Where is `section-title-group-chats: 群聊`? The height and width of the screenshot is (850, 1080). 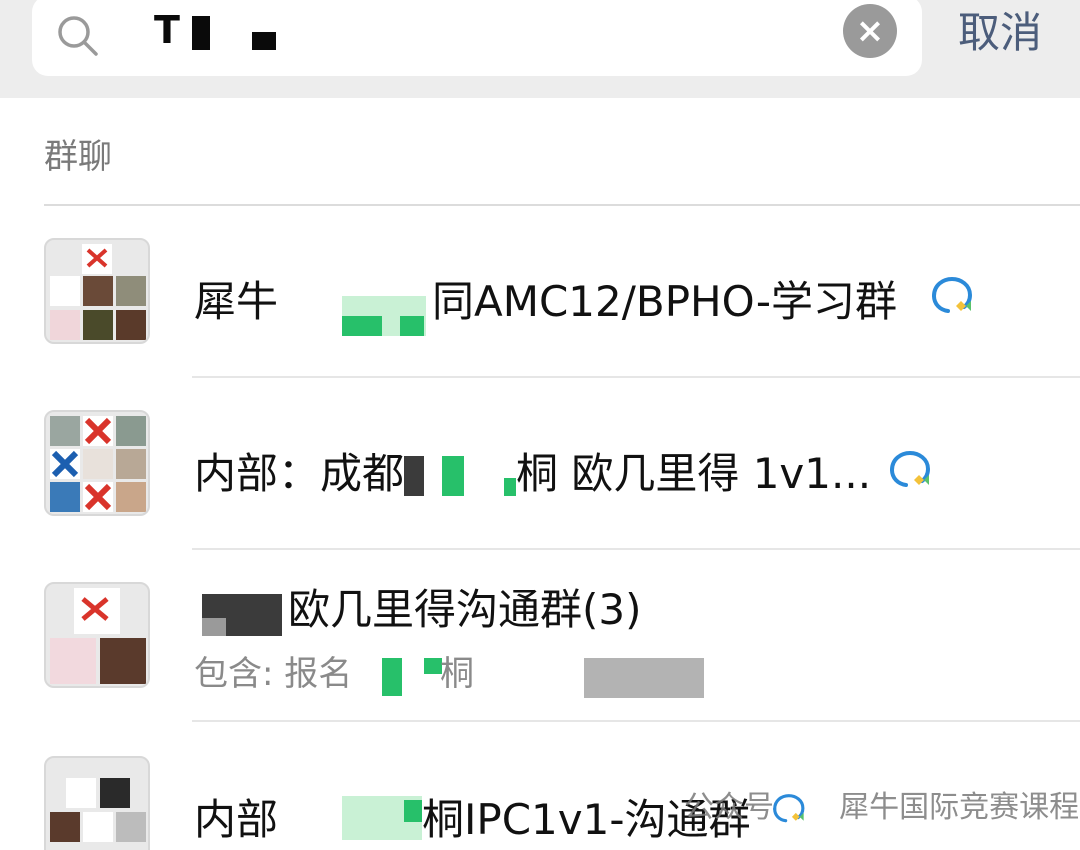
section-title-group-chats: 群聊 is located at coordinates (78, 157).